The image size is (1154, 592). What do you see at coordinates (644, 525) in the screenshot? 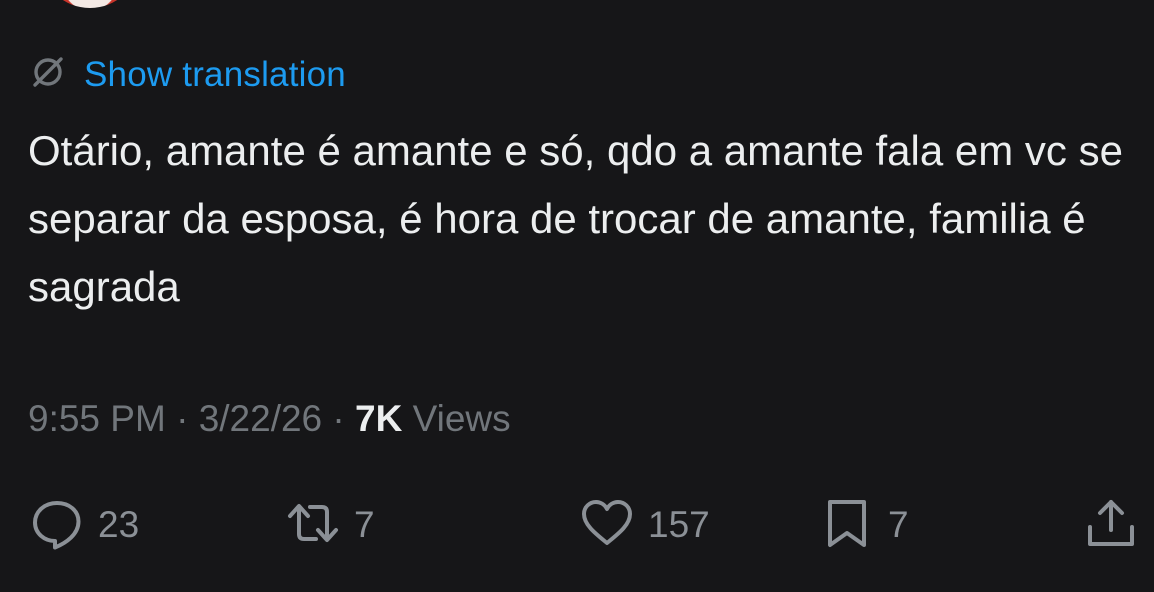
I see `like-button: 157` at bounding box center [644, 525].